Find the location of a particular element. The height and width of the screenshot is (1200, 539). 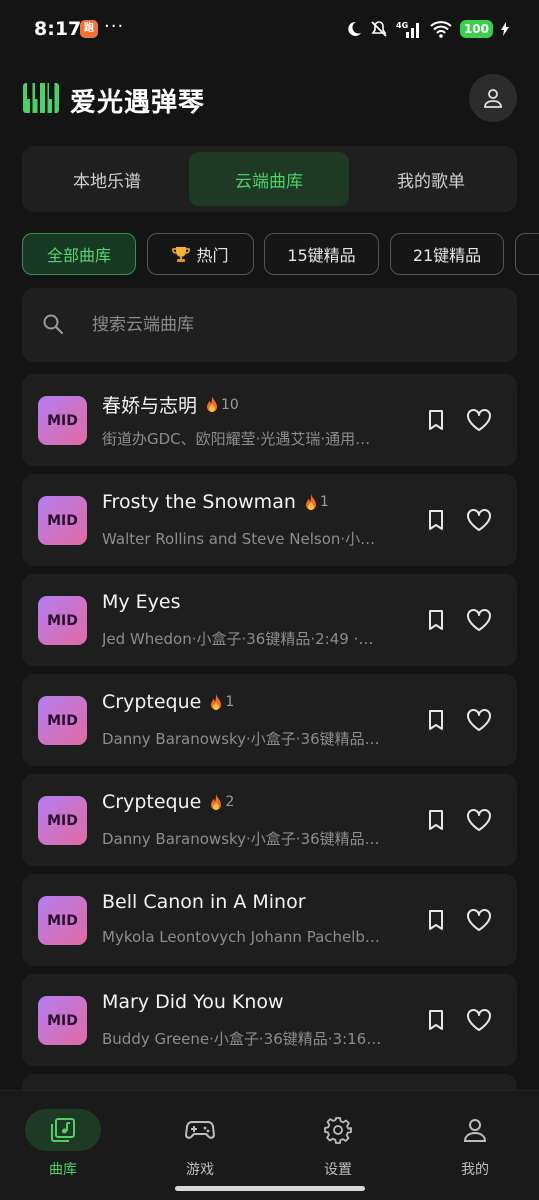

song-title: Mary Did You Know is located at coordinates (193, 1002).